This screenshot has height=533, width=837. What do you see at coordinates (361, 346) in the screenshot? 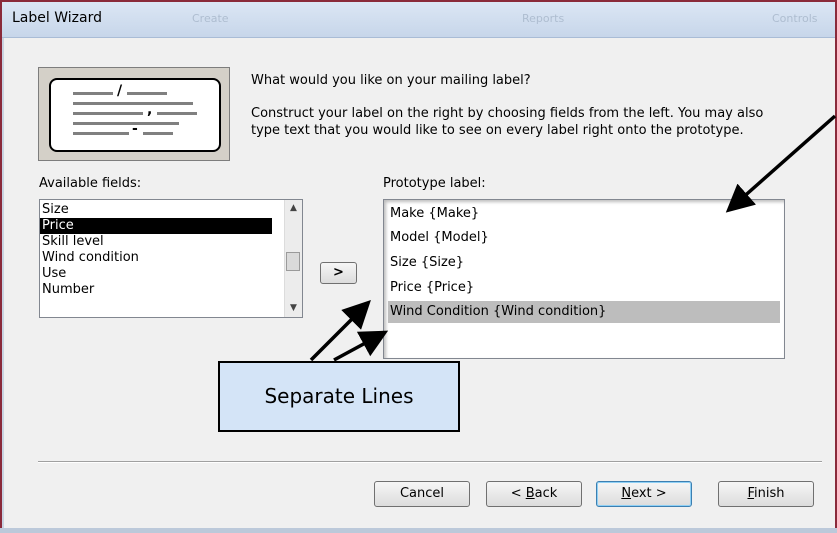
I see `arrow-to-wind-line` at bounding box center [361, 346].